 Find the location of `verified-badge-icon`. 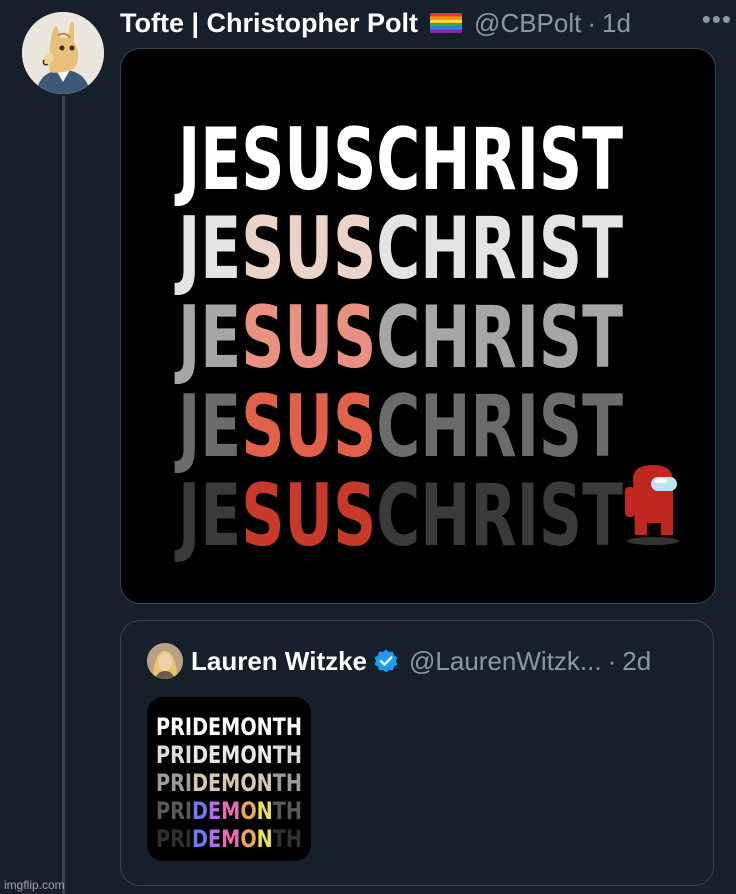

verified-badge-icon is located at coordinates (386, 661).